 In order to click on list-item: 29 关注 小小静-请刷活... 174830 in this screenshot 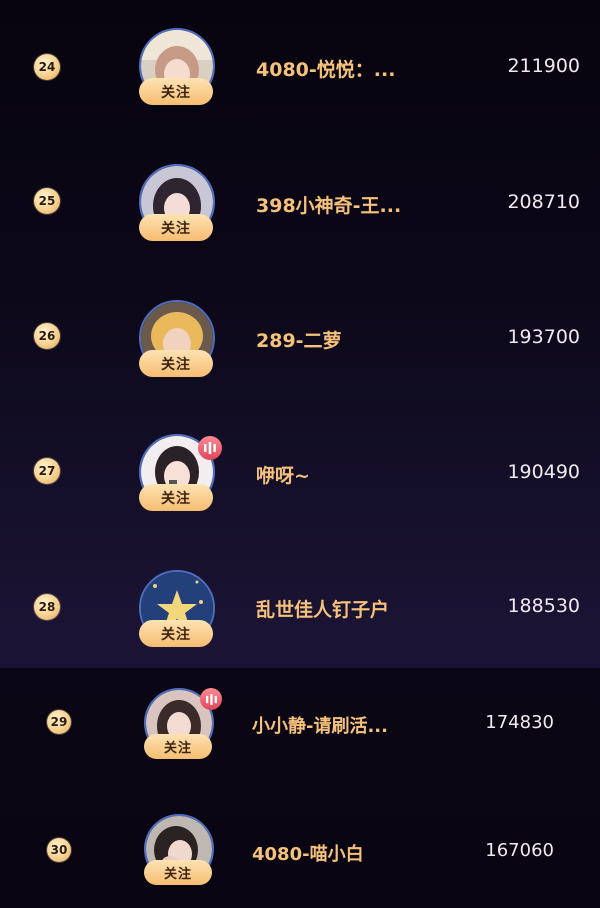, I will do `click(300, 728)`.